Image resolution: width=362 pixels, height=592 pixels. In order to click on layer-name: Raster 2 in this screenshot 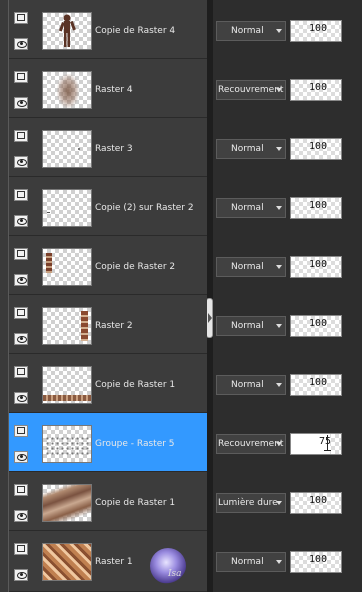, I will do `click(114, 326)`.